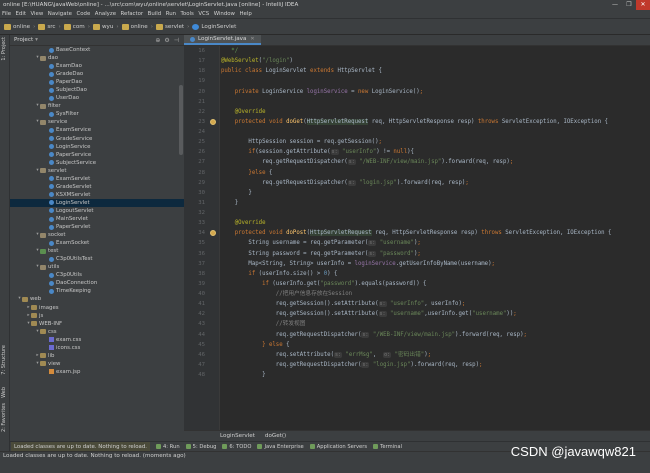  Describe the element at coordinates (68, 371) in the screenshot. I see `tree-item-label: exam.jsp` at that location.